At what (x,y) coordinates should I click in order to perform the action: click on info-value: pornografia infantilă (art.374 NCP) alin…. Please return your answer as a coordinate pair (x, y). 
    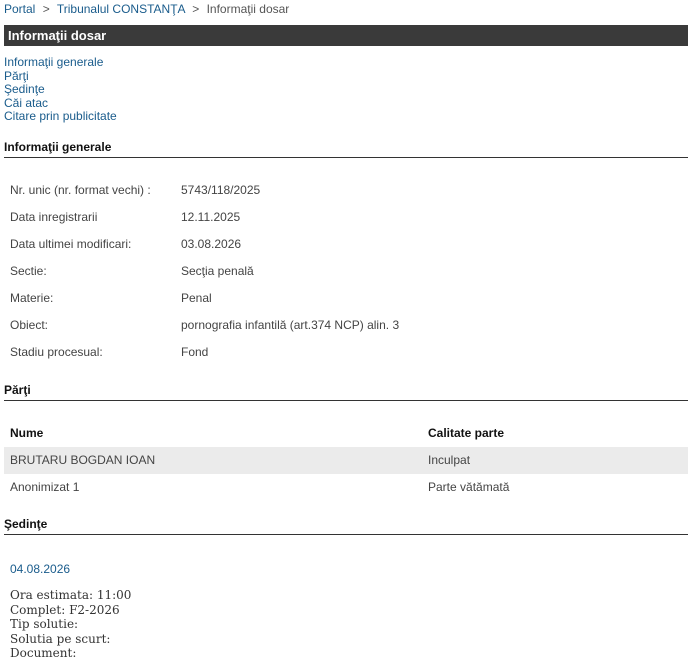
    Looking at the image, I should click on (290, 325).